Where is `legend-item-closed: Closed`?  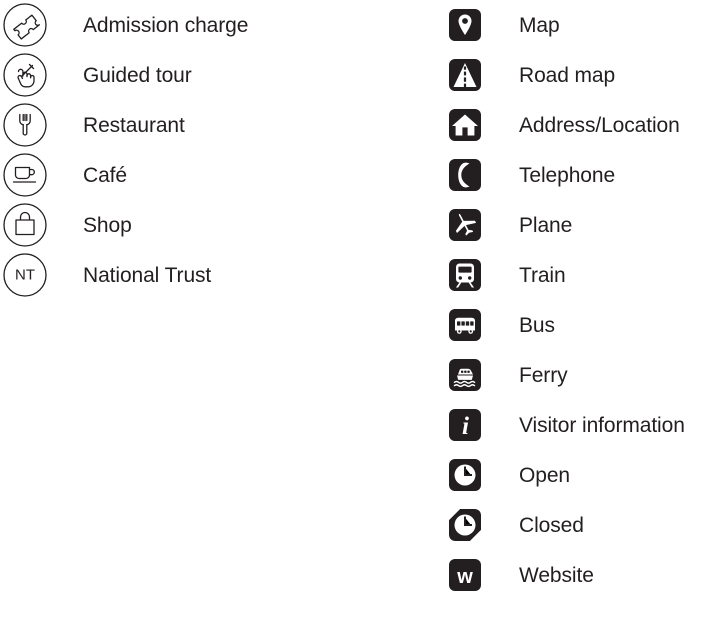
legend-item-closed: Closed is located at coordinates (579, 525).